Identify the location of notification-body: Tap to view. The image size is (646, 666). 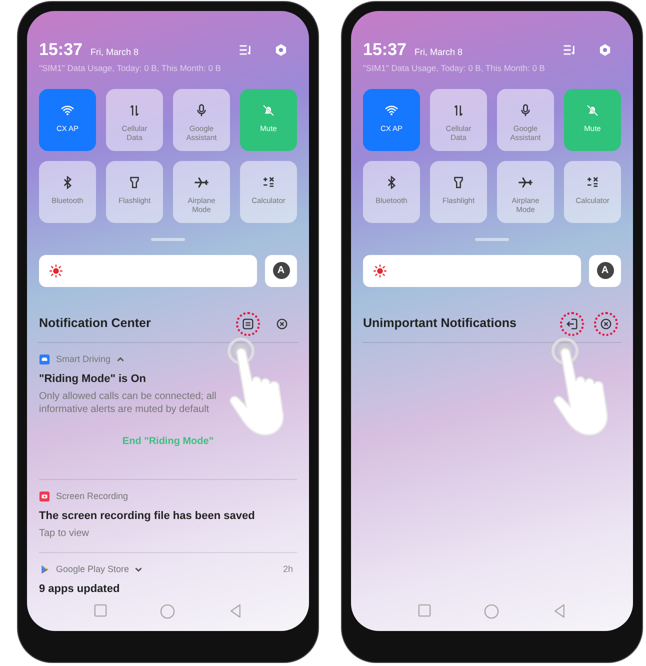
(64, 533).